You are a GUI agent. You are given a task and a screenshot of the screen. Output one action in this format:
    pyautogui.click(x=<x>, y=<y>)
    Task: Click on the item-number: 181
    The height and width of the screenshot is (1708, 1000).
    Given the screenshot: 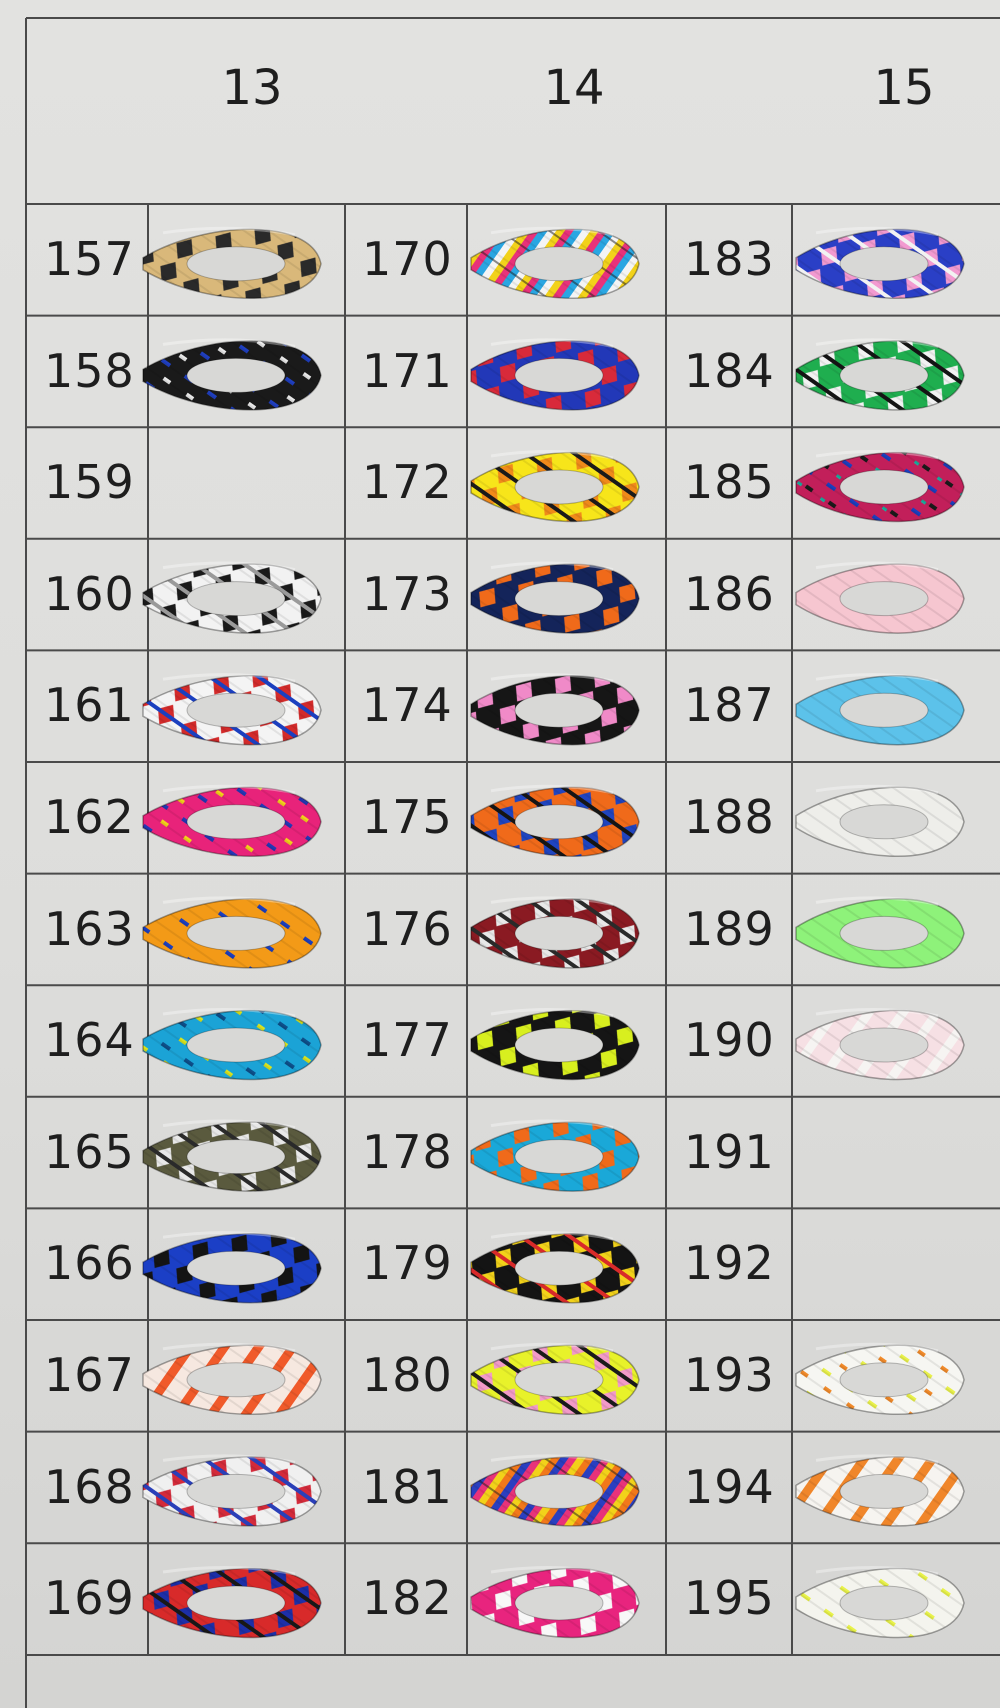 What is the action you would take?
    pyautogui.click(x=407, y=1486)
    